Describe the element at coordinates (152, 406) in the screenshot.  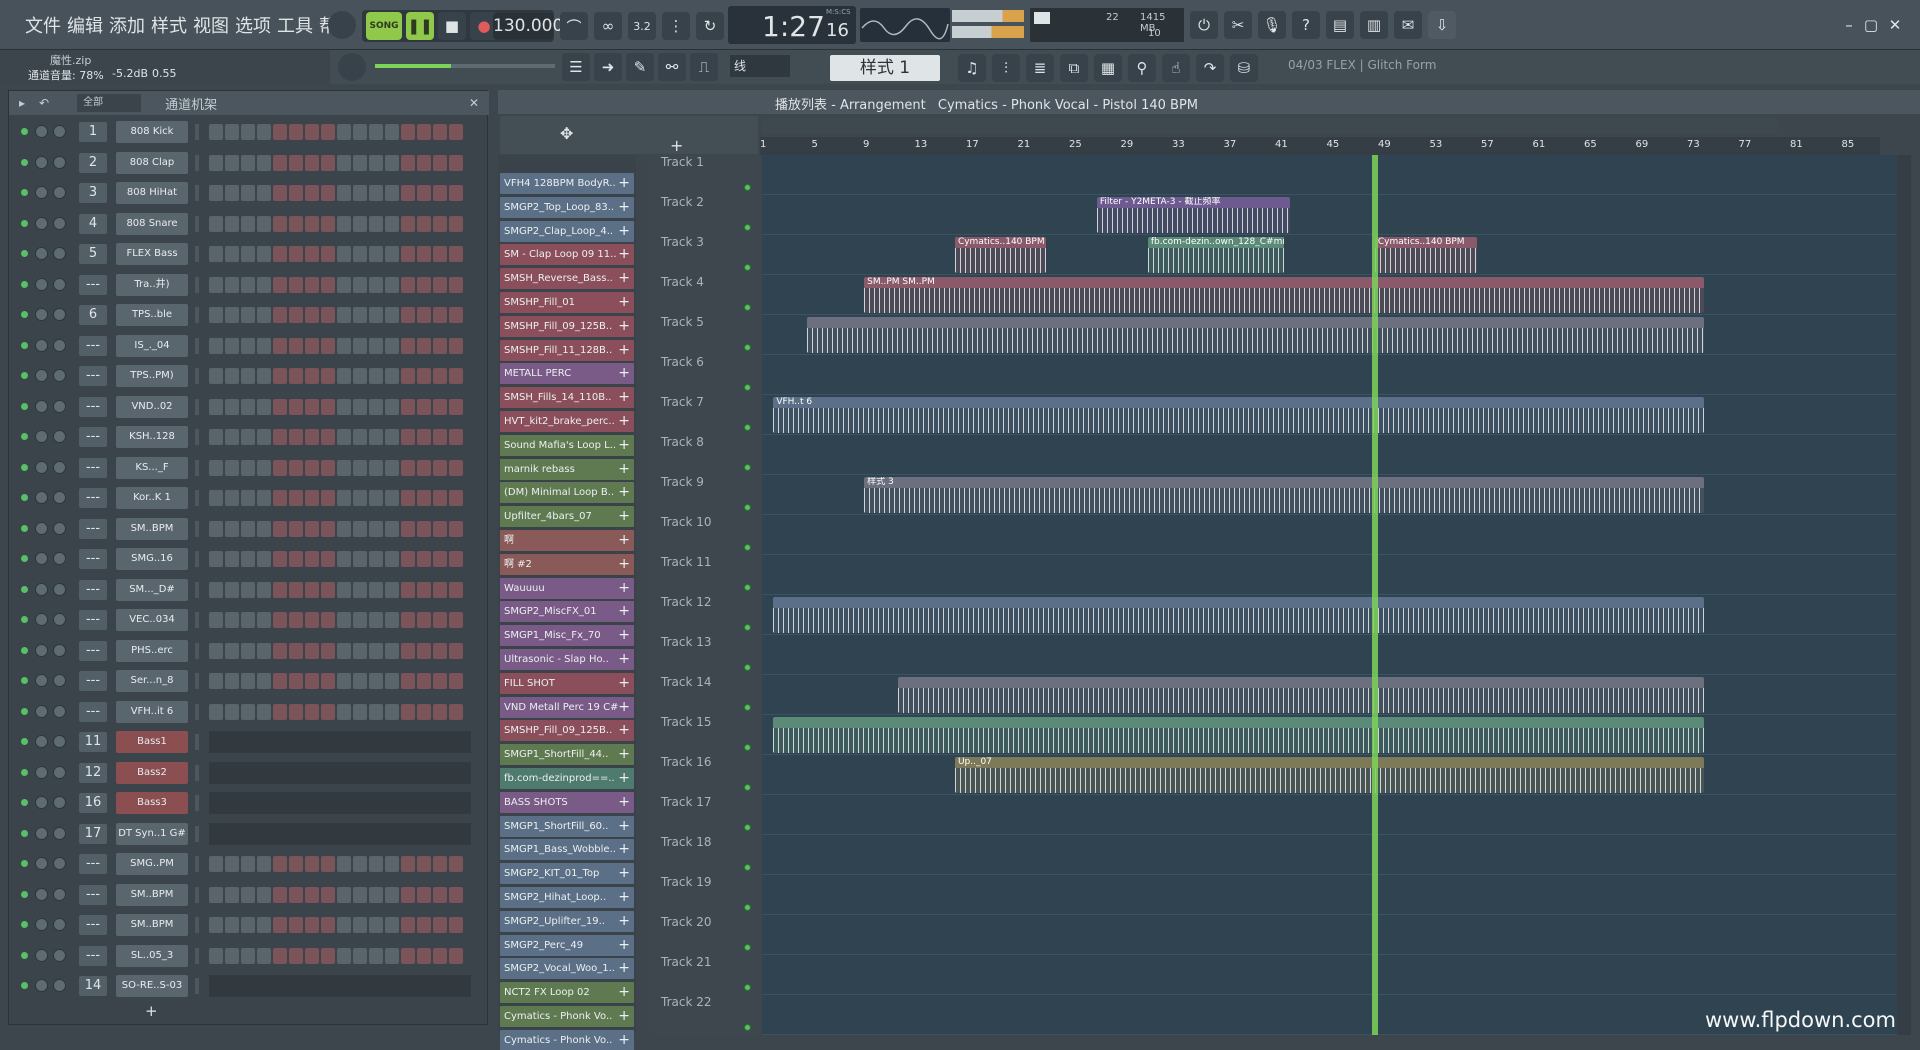
I see `channel-name-button: VND..02` at that location.